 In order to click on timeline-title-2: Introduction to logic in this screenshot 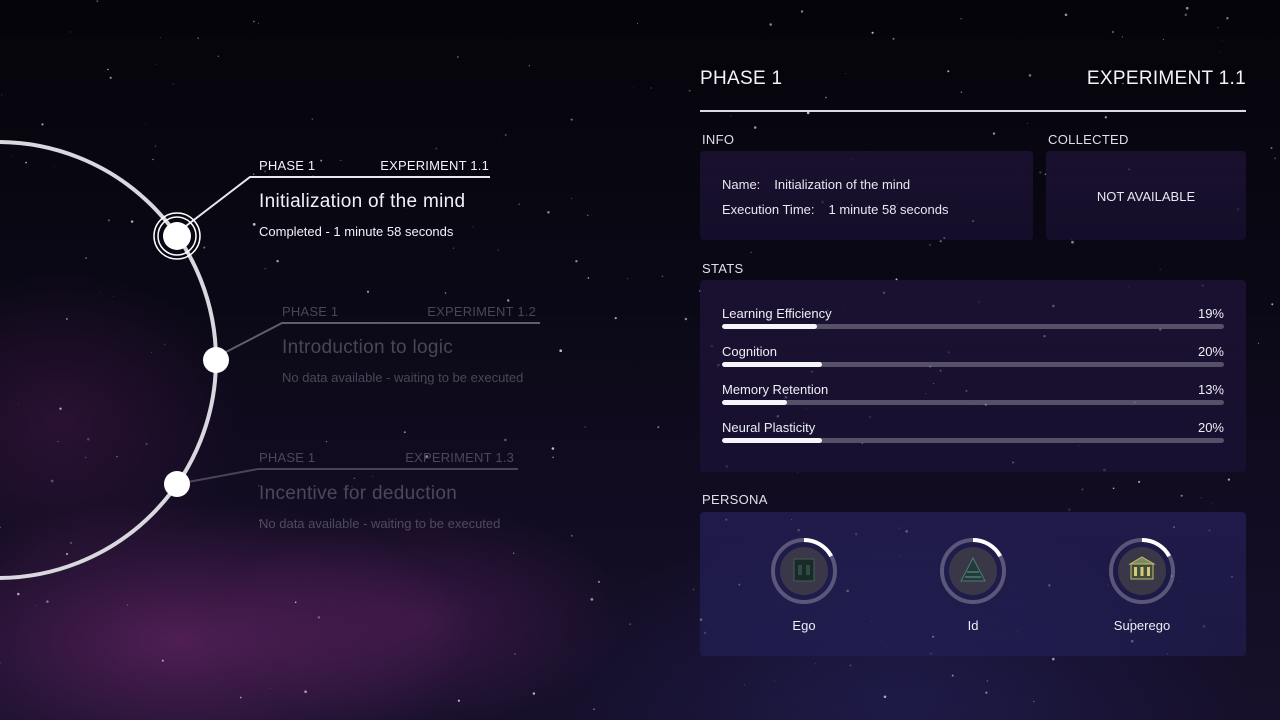, I will do `click(368, 347)`.